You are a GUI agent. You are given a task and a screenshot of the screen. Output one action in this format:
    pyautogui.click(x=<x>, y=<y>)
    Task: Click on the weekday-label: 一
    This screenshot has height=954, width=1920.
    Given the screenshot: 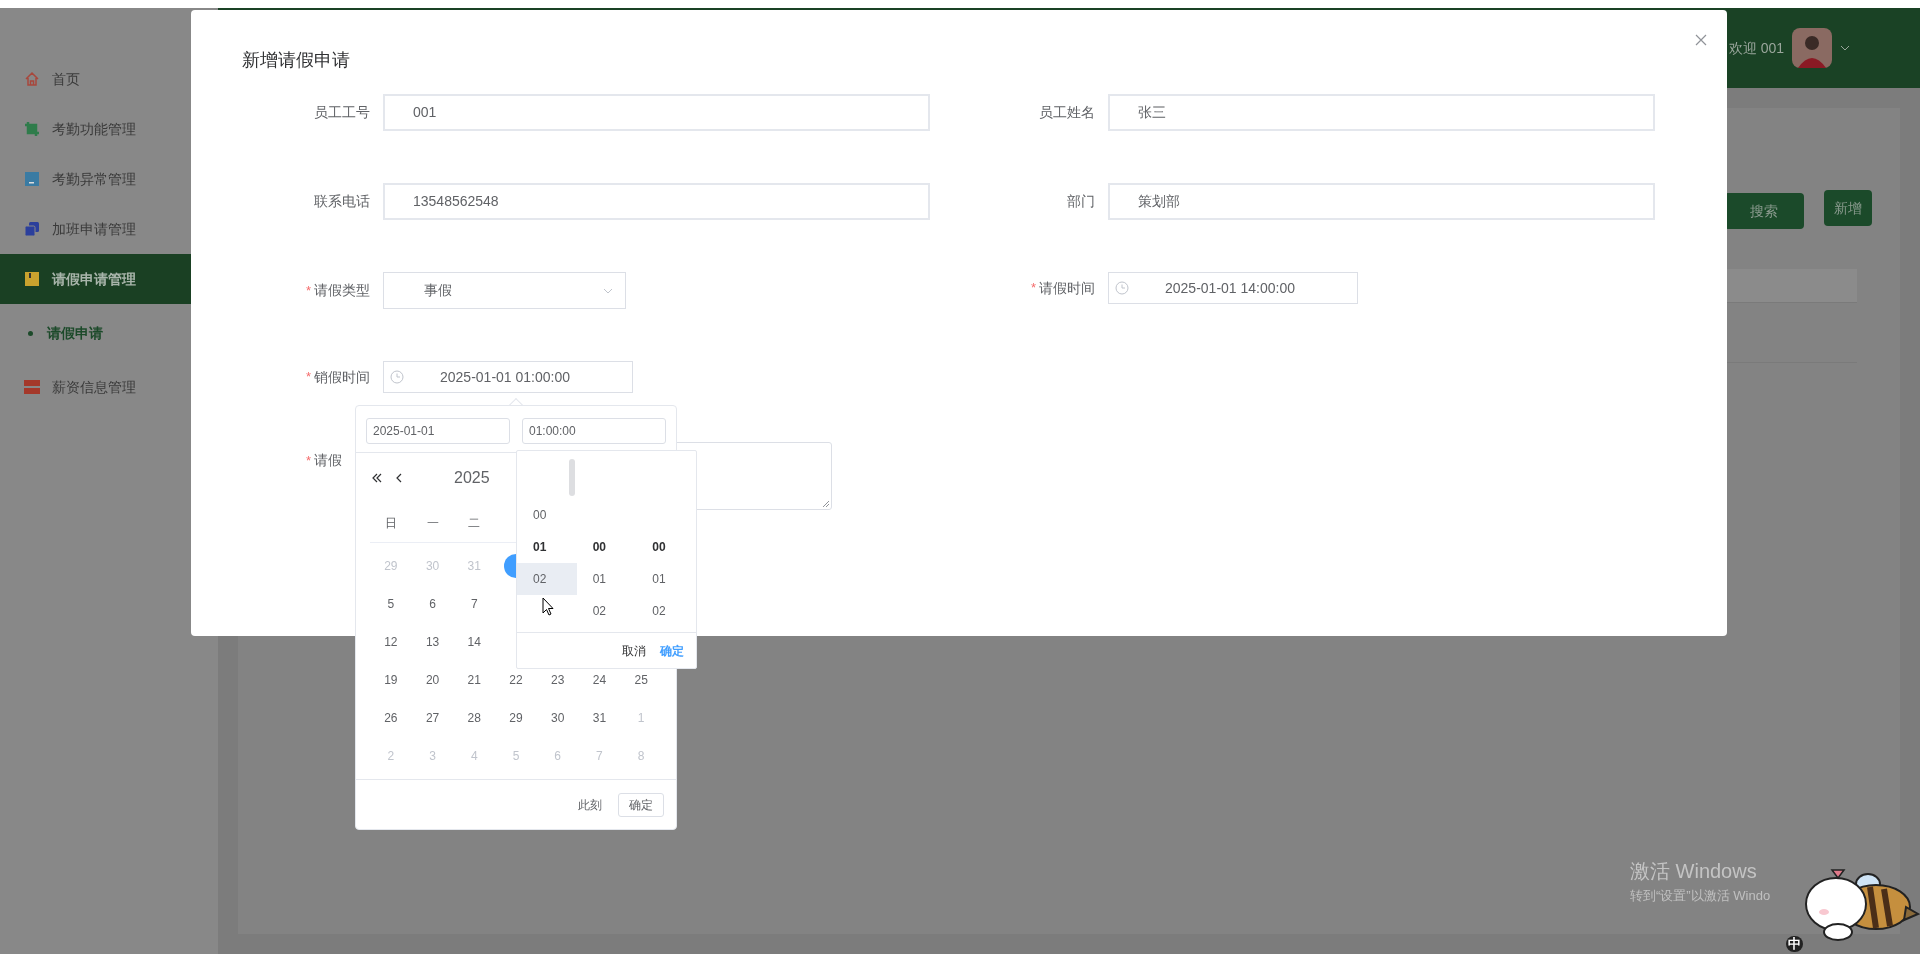 What is the action you would take?
    pyautogui.click(x=432, y=523)
    